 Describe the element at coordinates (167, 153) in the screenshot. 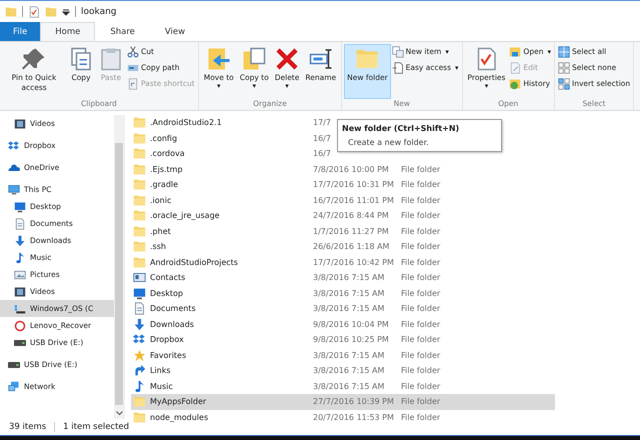

I see `file-name: .cordova` at that location.